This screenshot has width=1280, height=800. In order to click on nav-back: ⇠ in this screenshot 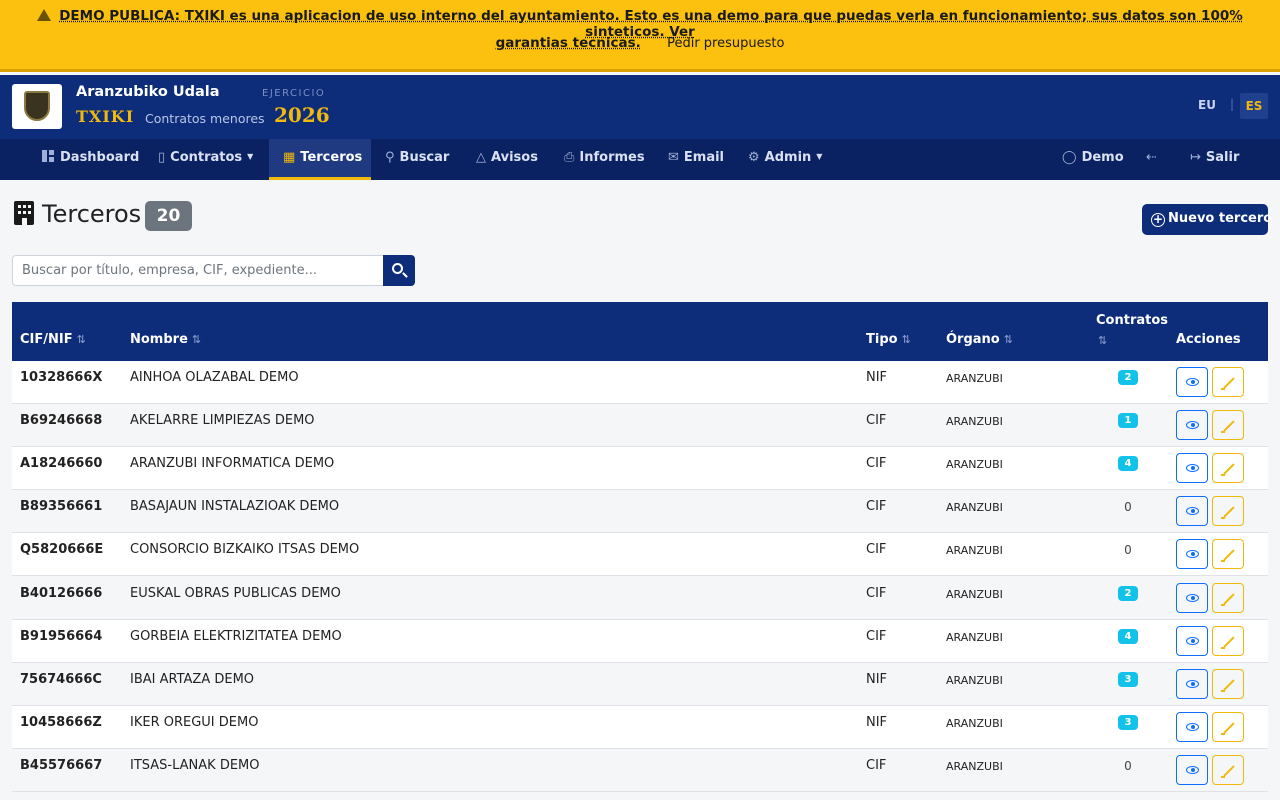, I will do `click(1154, 159)`.